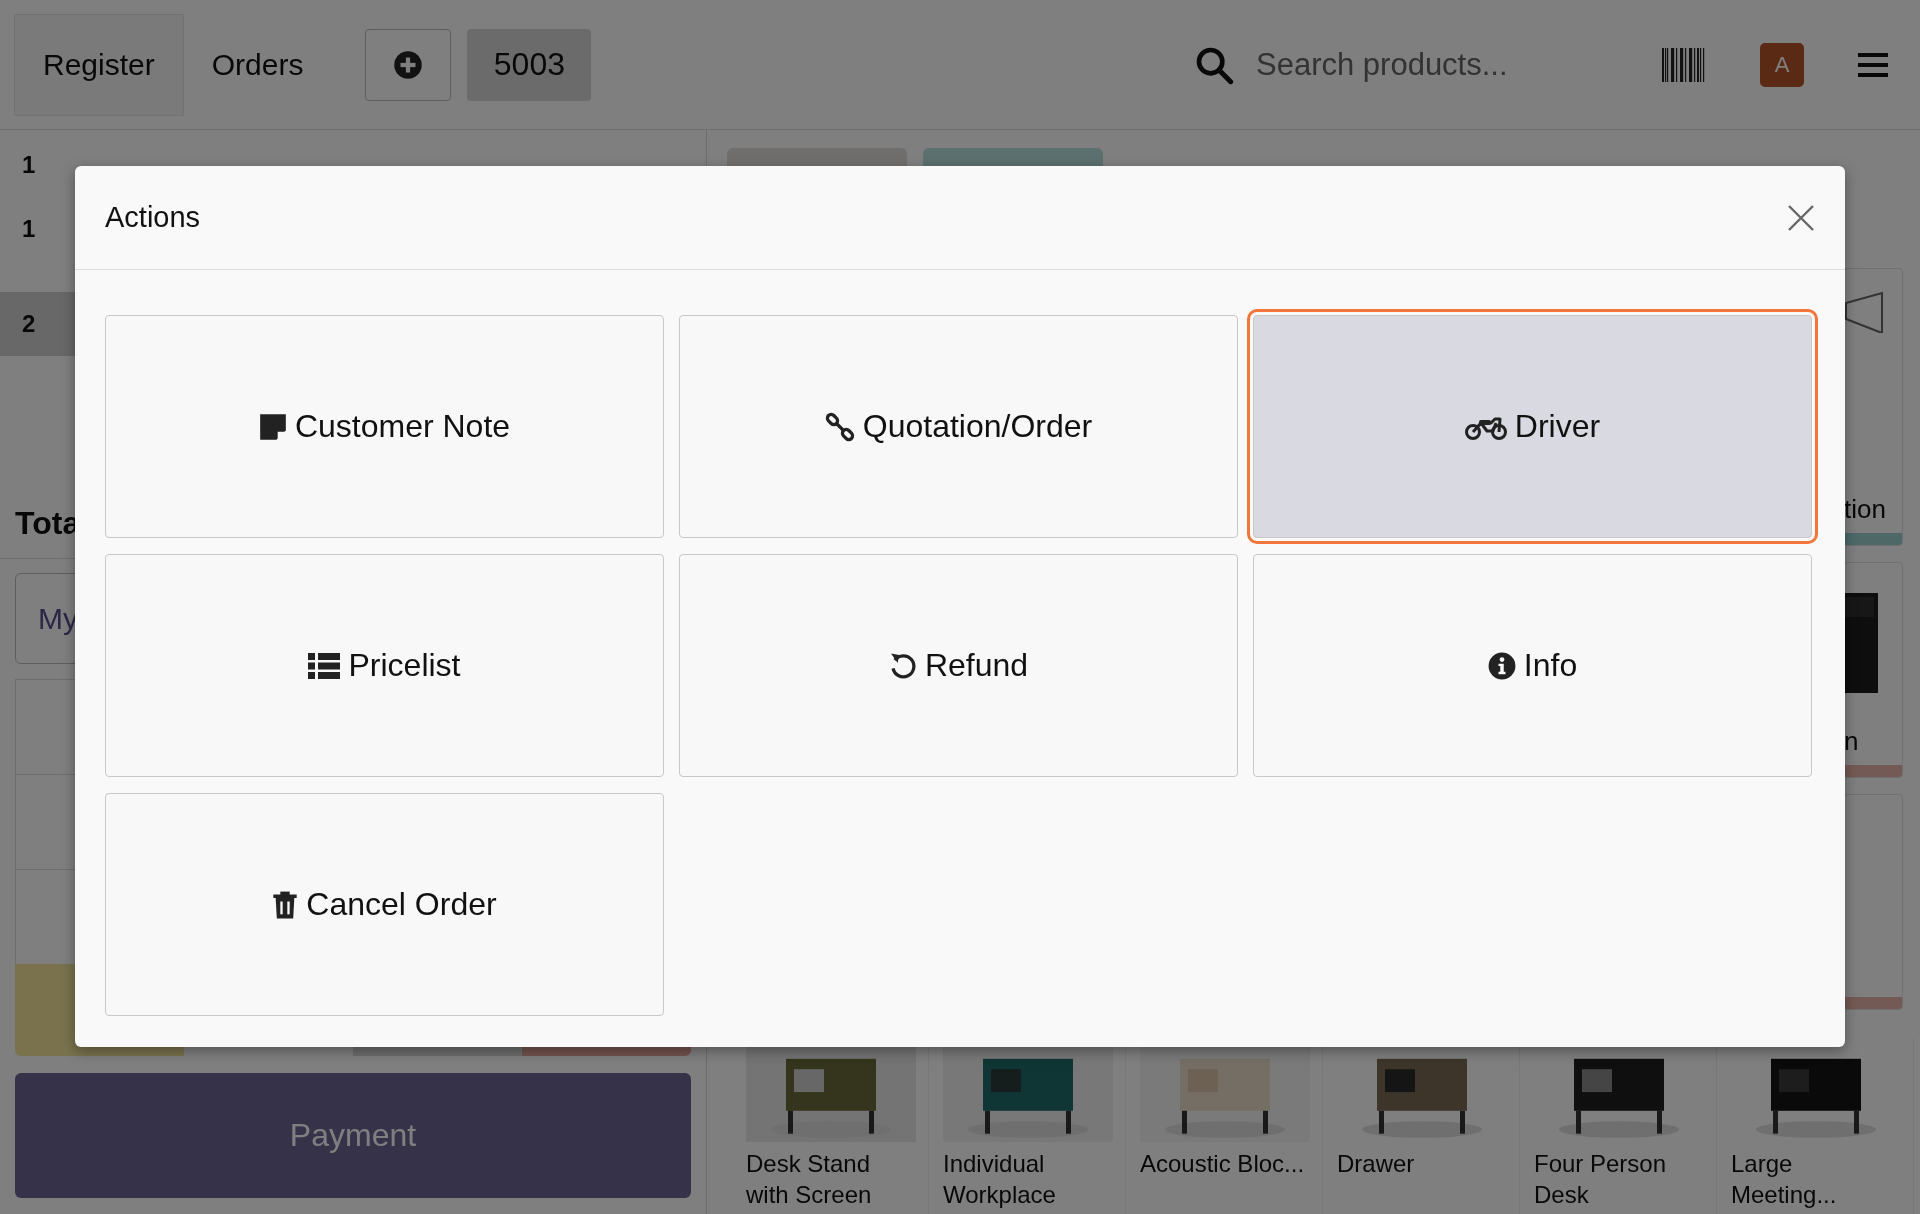 Image resolution: width=1920 pixels, height=1214 pixels. I want to click on line-quantity: 1, so click(29, 165).